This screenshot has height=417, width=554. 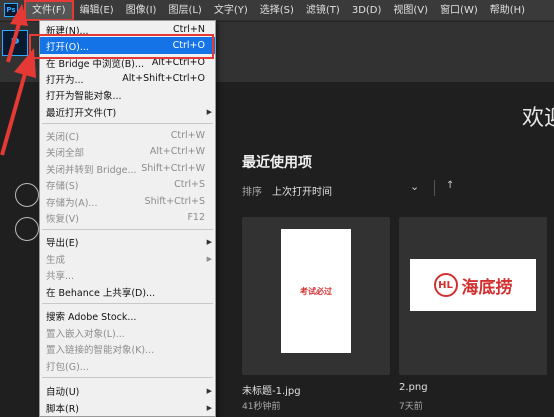 What do you see at coordinates (261, 407) in the screenshot?
I see `recent-file-time-1: 41秒钟前` at bounding box center [261, 407].